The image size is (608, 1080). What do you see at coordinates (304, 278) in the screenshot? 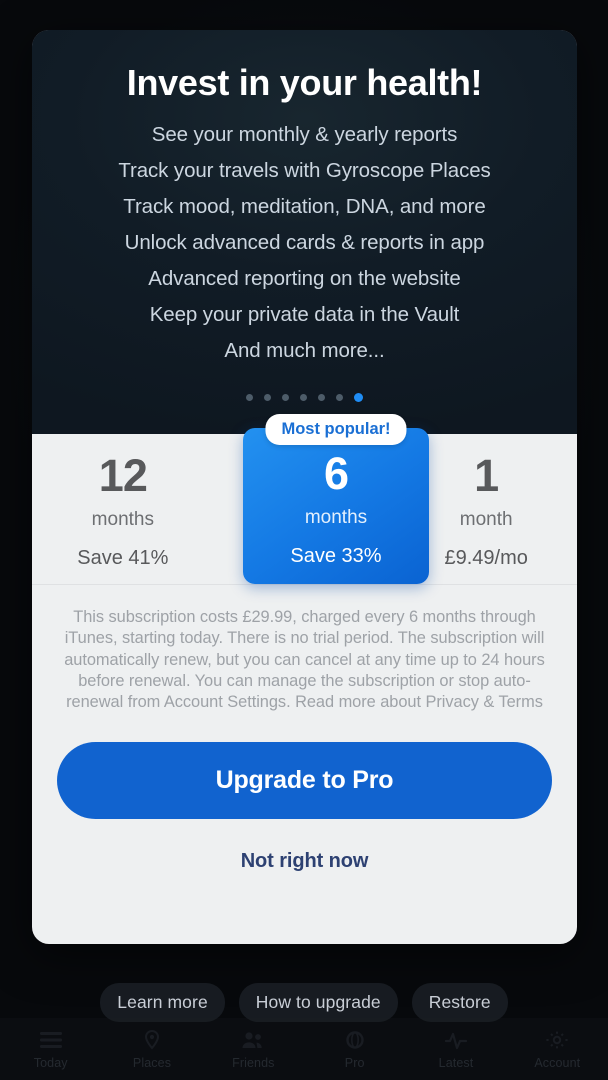
I see `feature-item: Advanced reporting on the website` at bounding box center [304, 278].